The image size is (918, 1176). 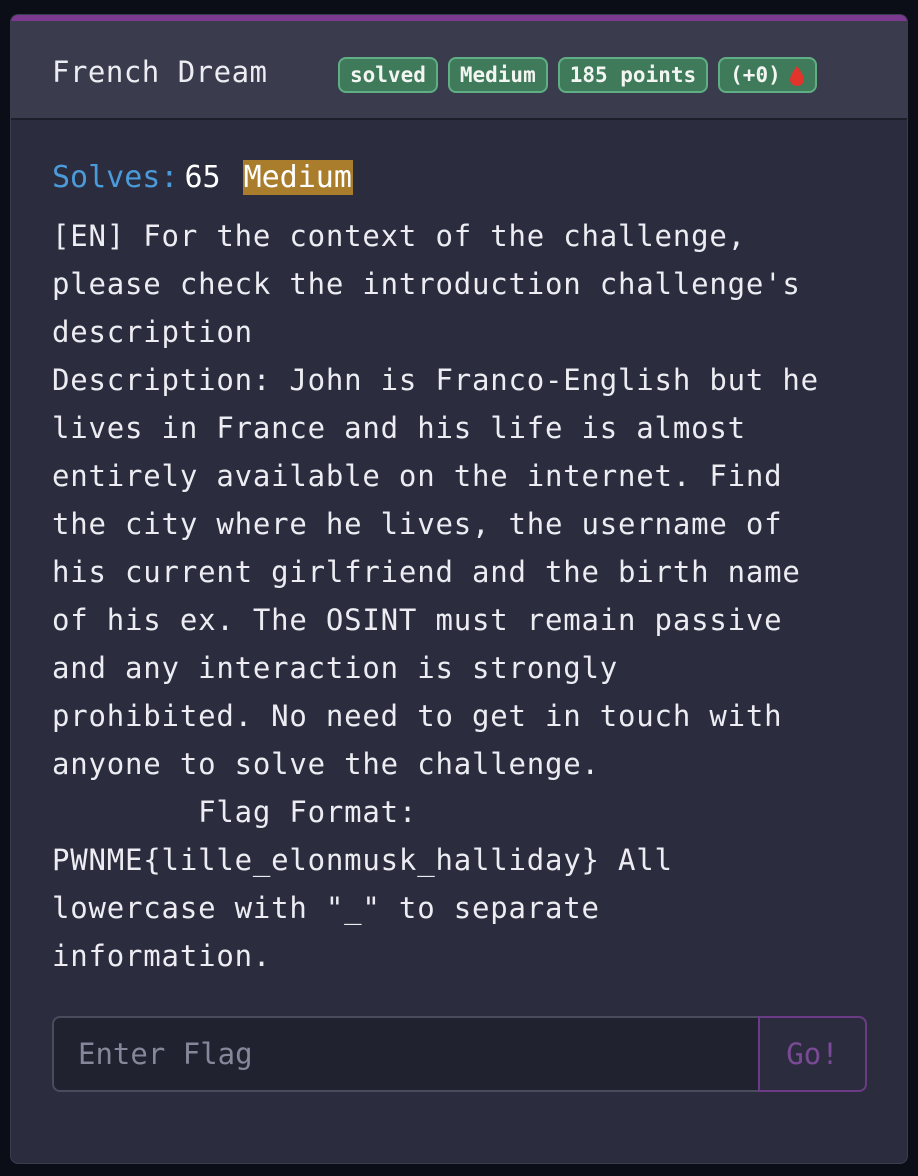 What do you see at coordinates (797, 75) in the screenshot?
I see `blood-drop-icon` at bounding box center [797, 75].